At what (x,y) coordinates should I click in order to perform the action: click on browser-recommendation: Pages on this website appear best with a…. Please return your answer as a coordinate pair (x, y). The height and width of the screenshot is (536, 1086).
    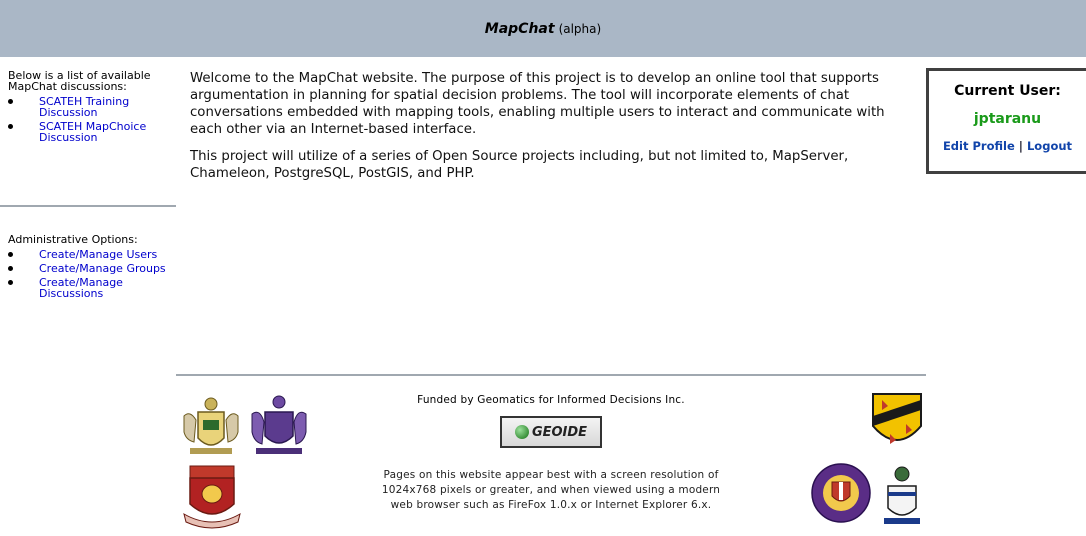
    Looking at the image, I should click on (551, 490).